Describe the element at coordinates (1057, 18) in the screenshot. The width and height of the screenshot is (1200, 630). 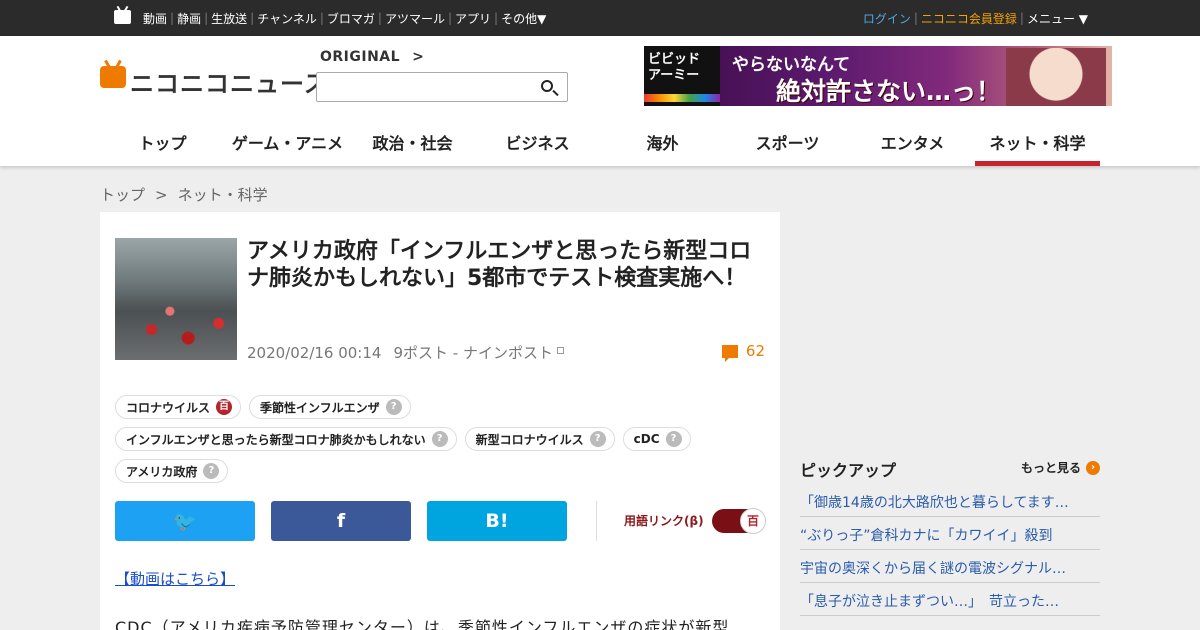
I see `menu-dropdown: メニュー ▼` at that location.